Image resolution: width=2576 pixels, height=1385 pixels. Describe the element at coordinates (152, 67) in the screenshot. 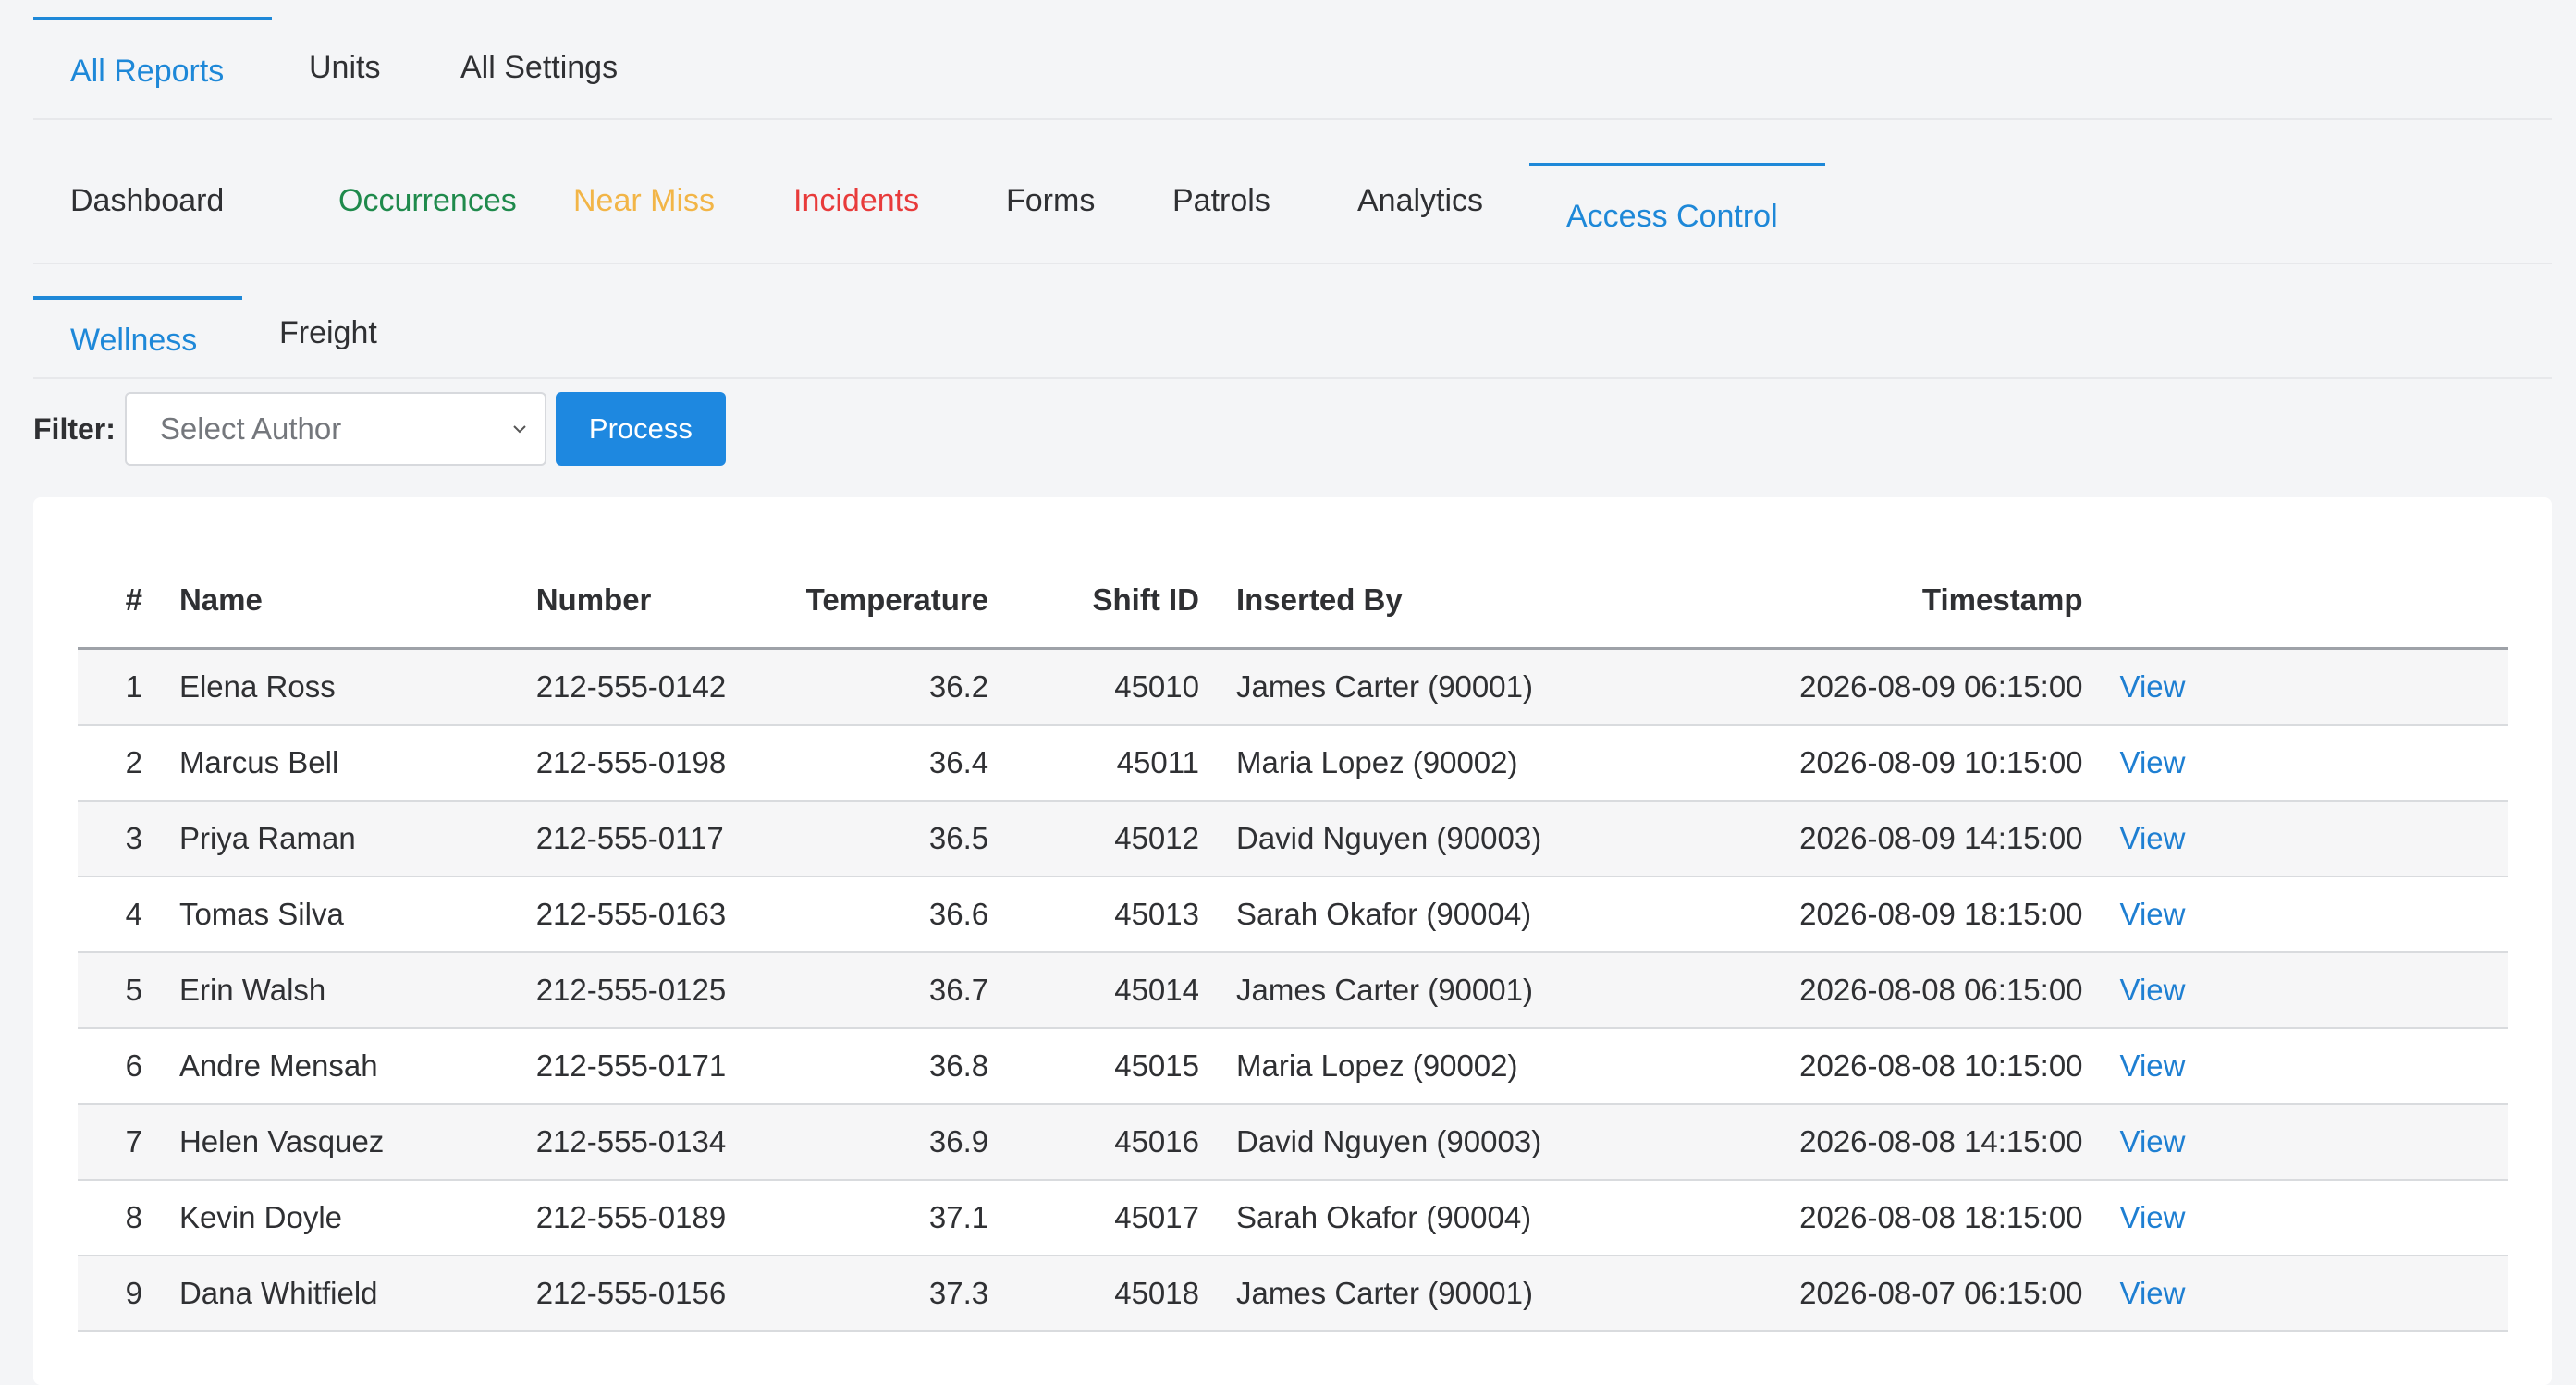

I see `tab-all-reports: All Reports` at that location.